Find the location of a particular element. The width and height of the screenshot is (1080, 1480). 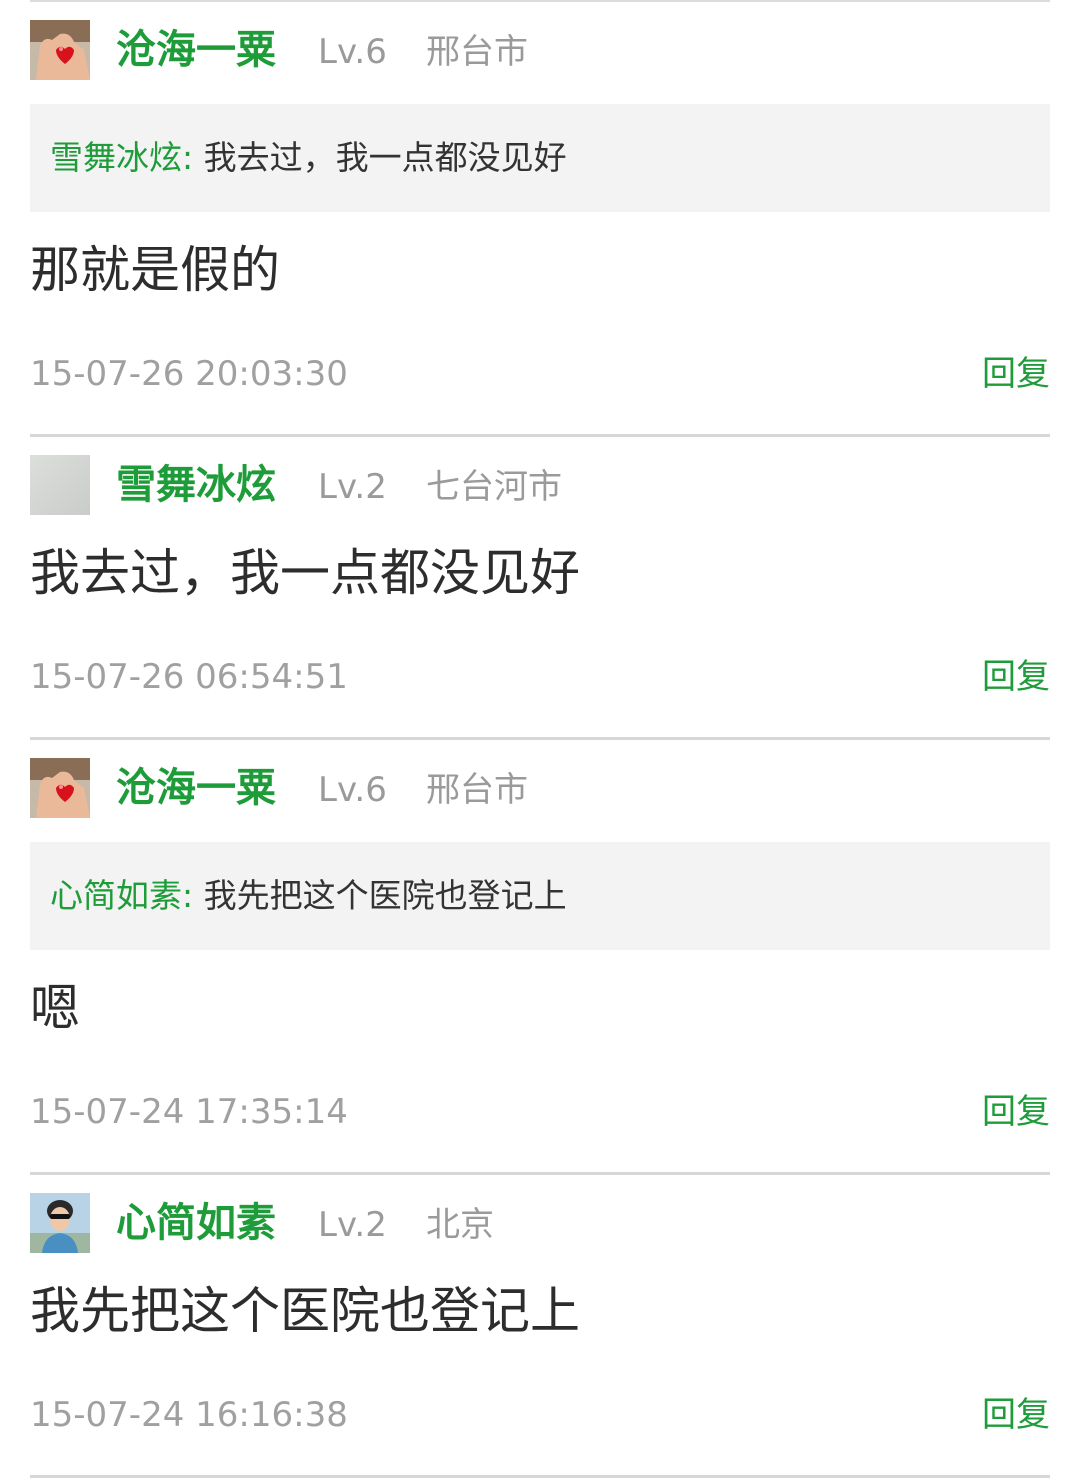

quoted-reply: 心简如素: 我先把这个医院也登记上 is located at coordinates (540, 896).